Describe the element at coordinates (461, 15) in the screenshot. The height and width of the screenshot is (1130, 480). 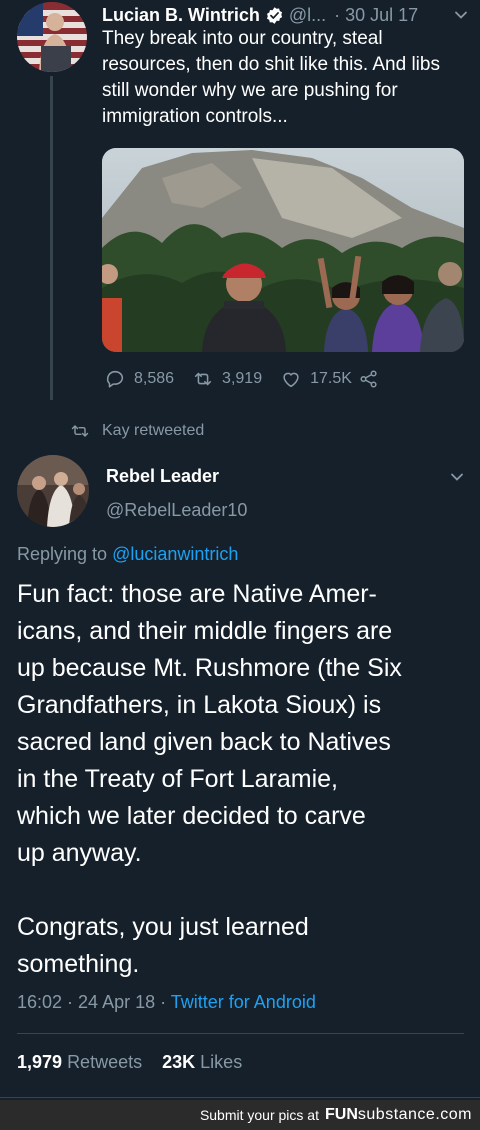
I see `chevron-down-icon` at that location.